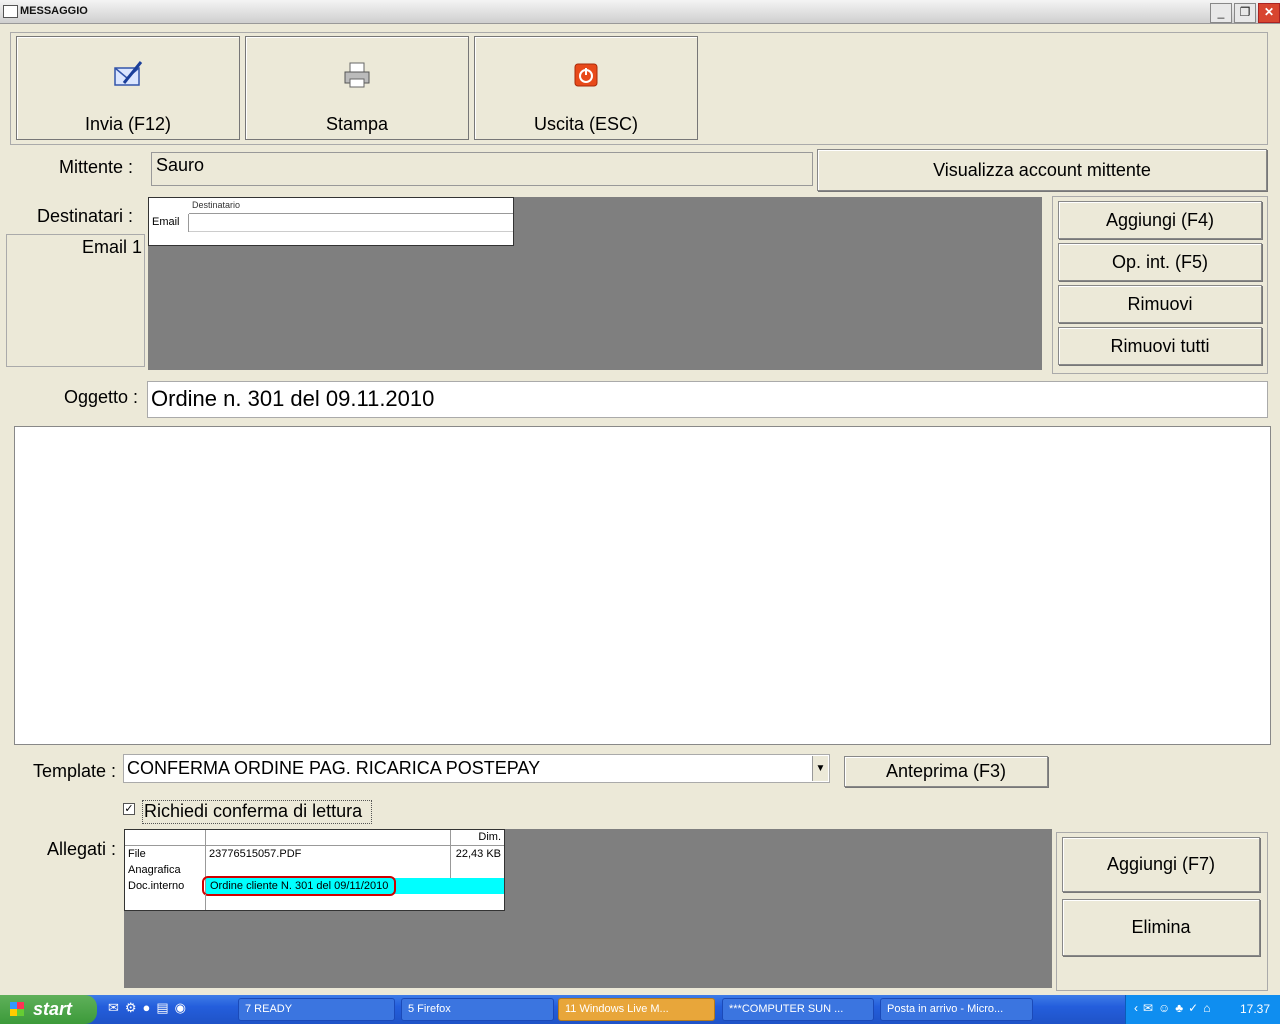  I want to click on recipients-grid-row-label: Email, so click(169, 223).